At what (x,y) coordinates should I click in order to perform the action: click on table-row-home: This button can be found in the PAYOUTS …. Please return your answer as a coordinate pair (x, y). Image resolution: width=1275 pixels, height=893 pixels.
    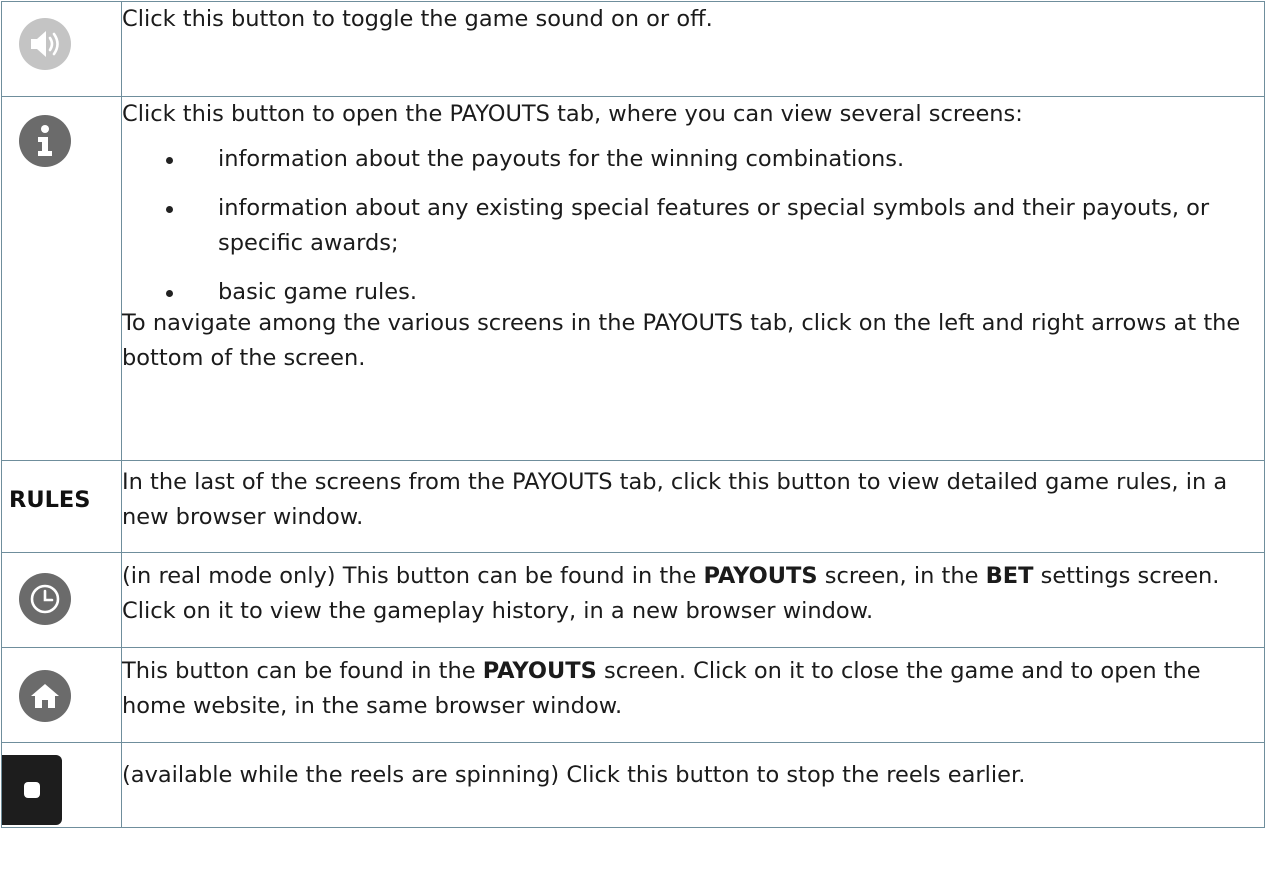
    Looking at the image, I should click on (633, 695).